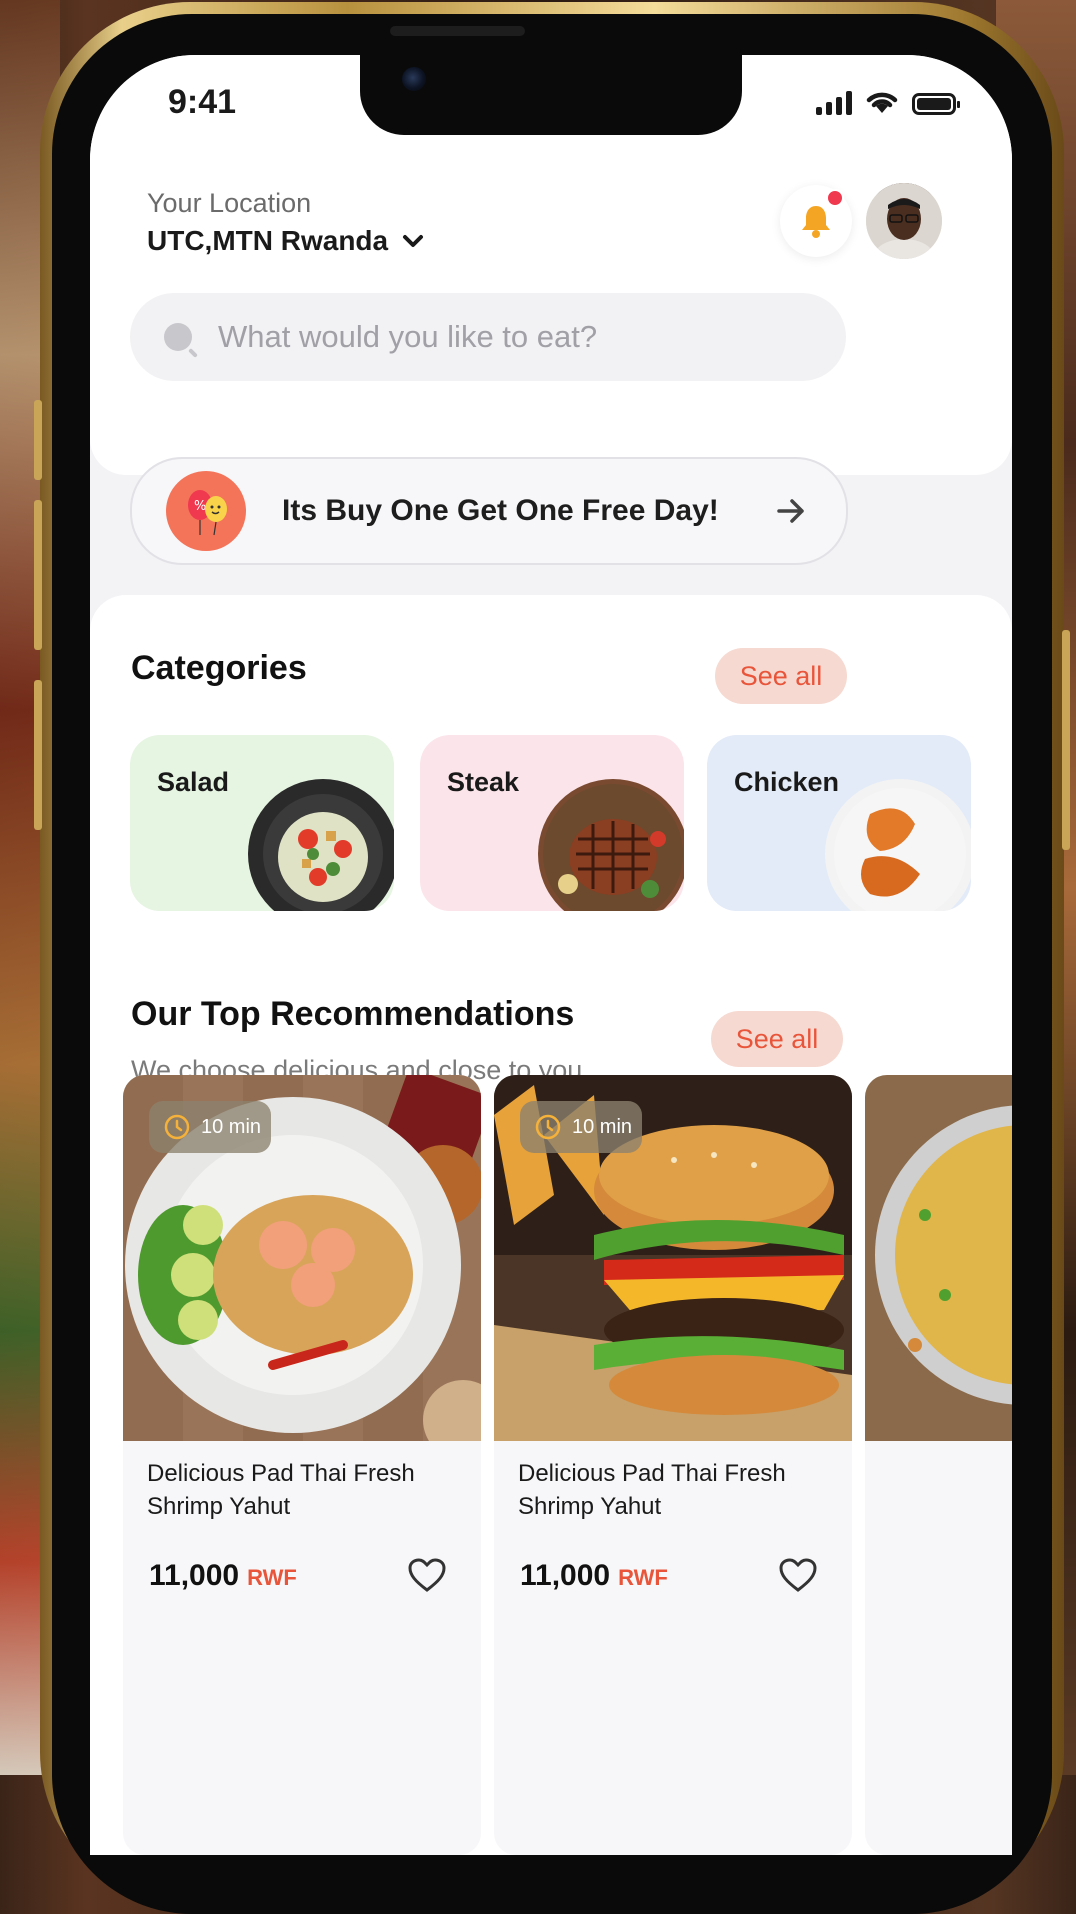 The width and height of the screenshot is (1076, 1914). Describe the element at coordinates (229, 203) in the screenshot. I see `location-label: Your Location` at that location.